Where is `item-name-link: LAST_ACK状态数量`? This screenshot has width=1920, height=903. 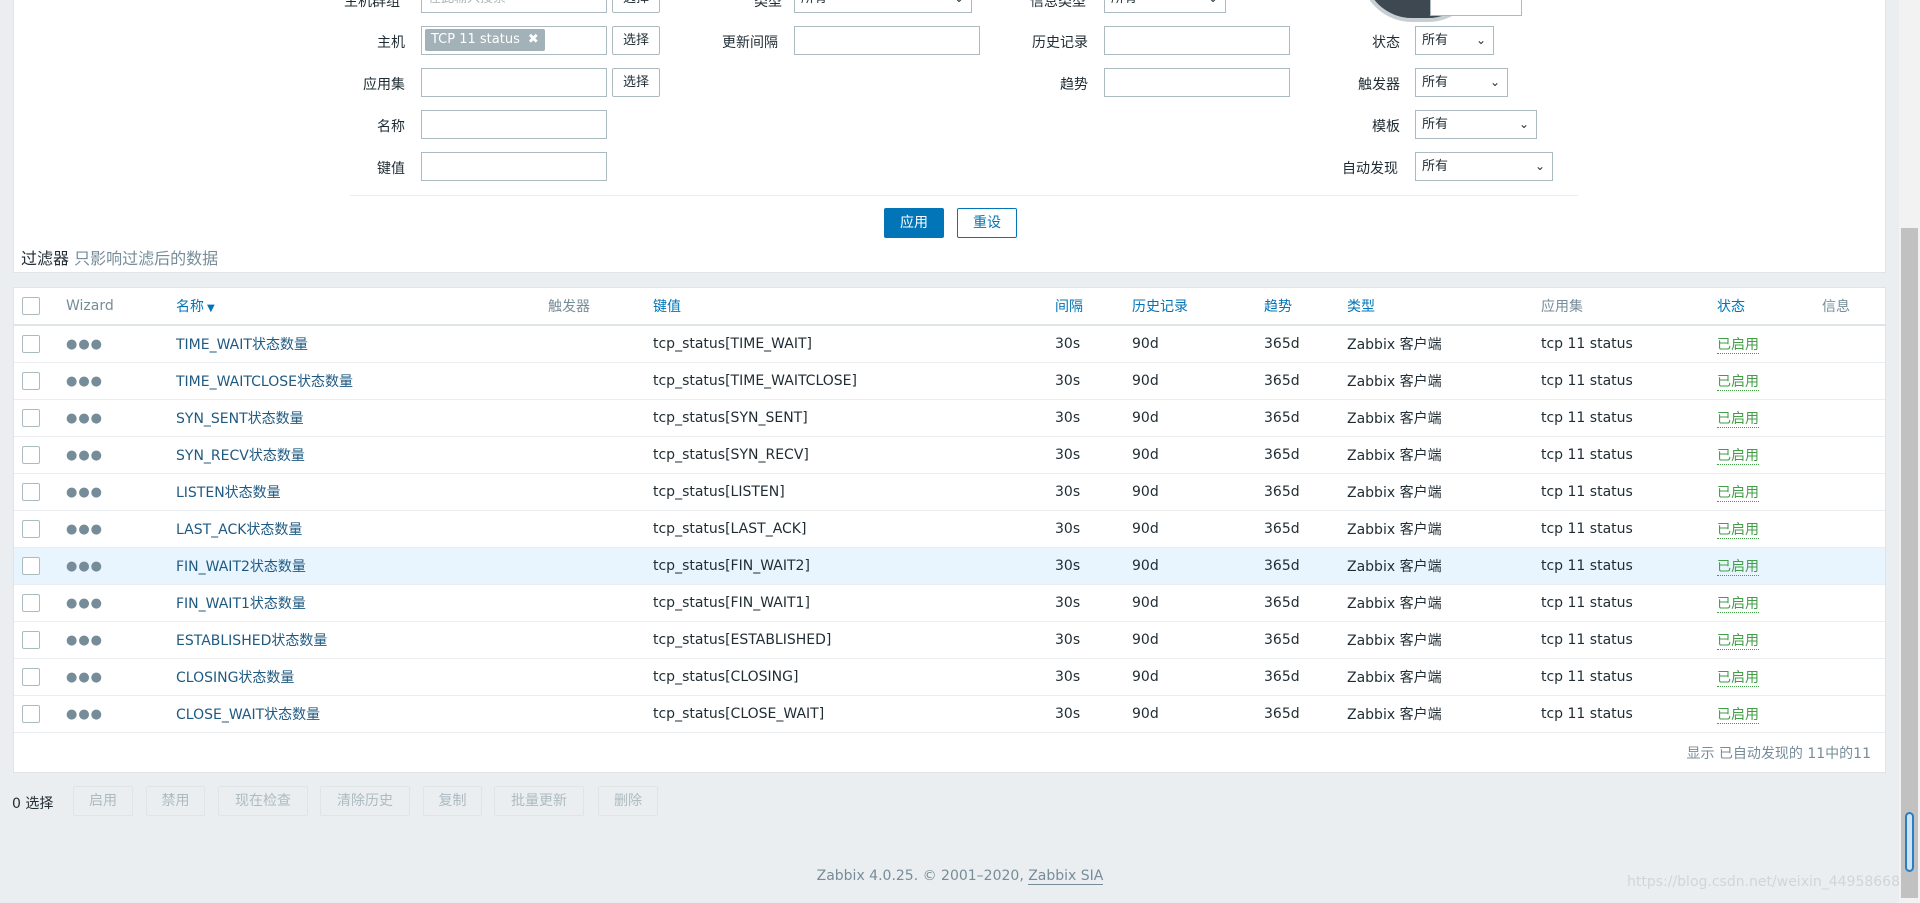 item-name-link: LAST_ACK状态数量 is located at coordinates (239, 530).